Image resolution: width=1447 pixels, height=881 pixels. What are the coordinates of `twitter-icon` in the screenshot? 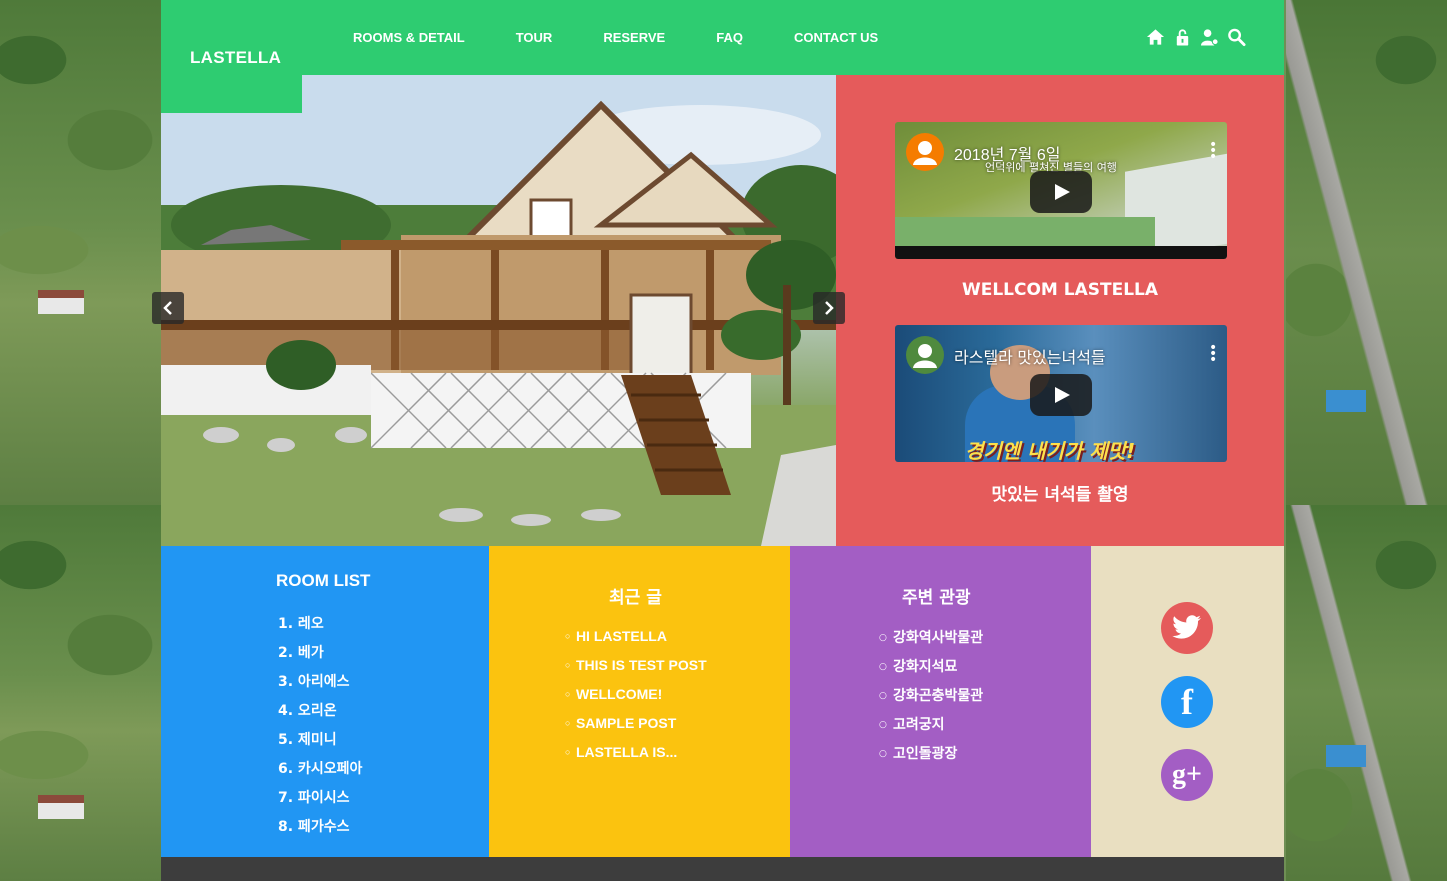 It's located at (1186, 627).